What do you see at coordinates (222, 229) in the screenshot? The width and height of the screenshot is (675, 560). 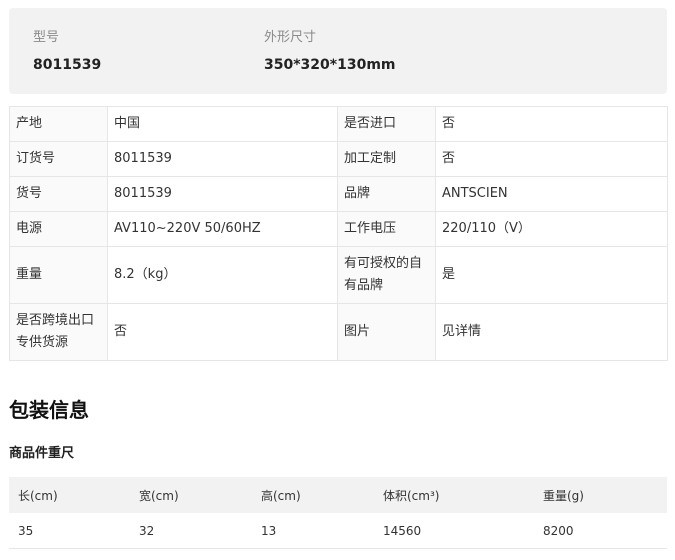 I see `spec-value: AV110~220V 50/60HZ` at bounding box center [222, 229].